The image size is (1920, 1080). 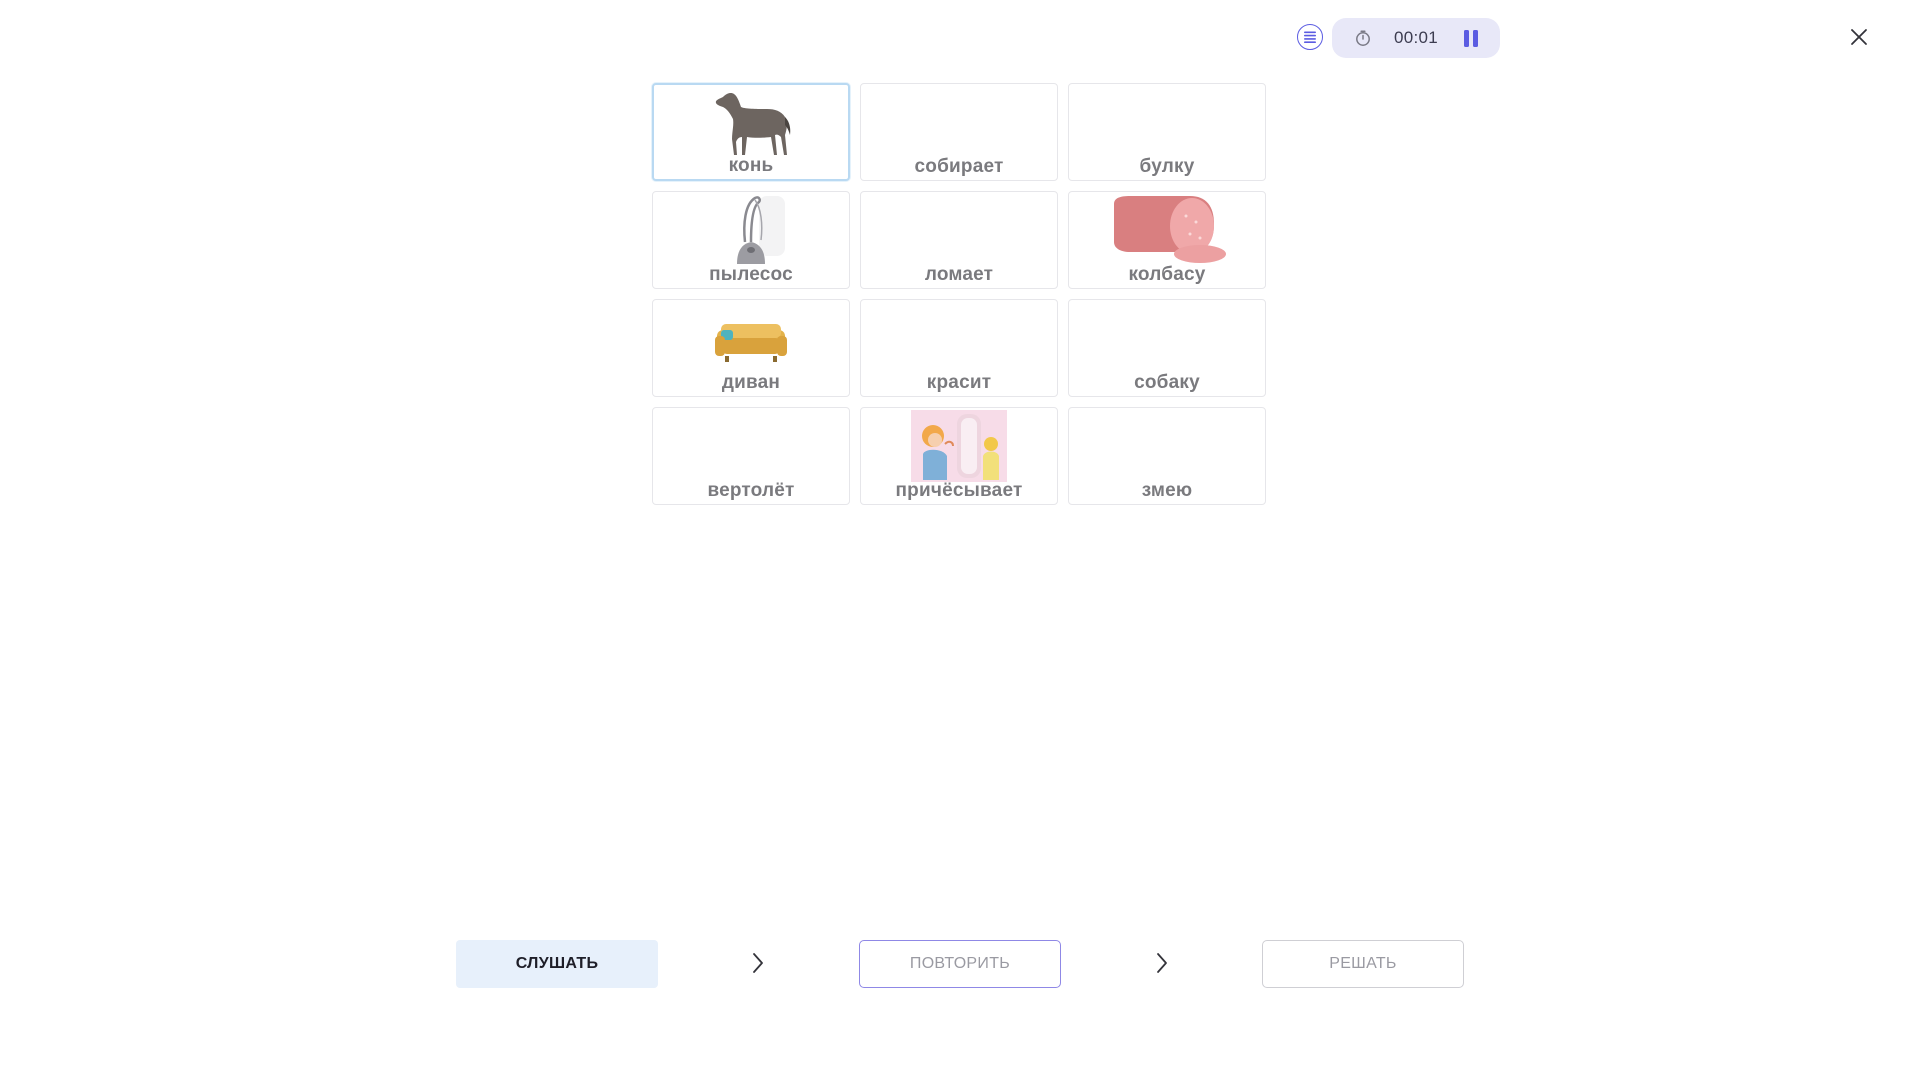 I want to click on card-word: змею, so click(x=1167, y=490).